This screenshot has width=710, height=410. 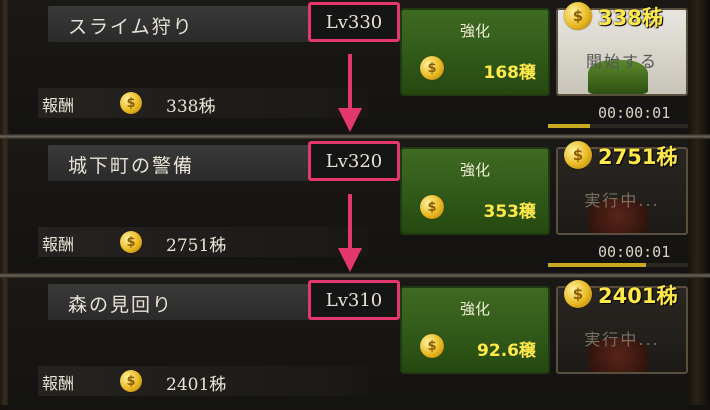 What do you see at coordinates (638, 157) in the screenshot?
I see `reward-popup-value: 2751秭` at bounding box center [638, 157].